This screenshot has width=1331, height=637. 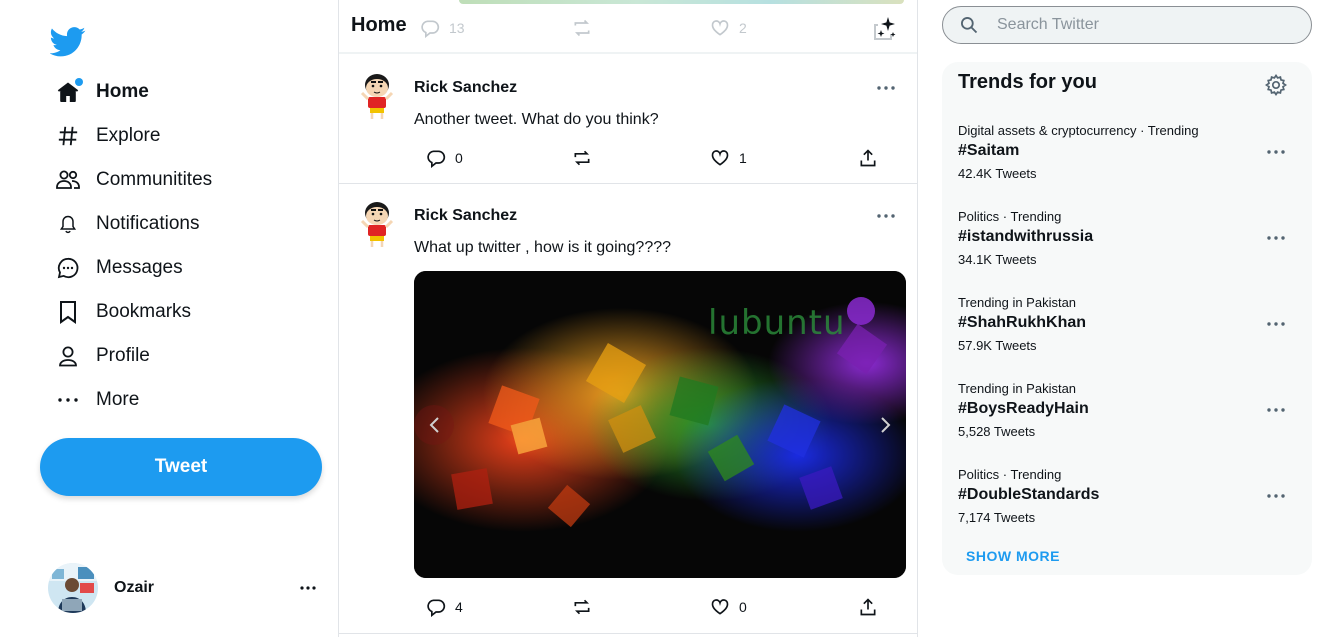 I want to click on nav-item-more: More, so click(x=133, y=400).